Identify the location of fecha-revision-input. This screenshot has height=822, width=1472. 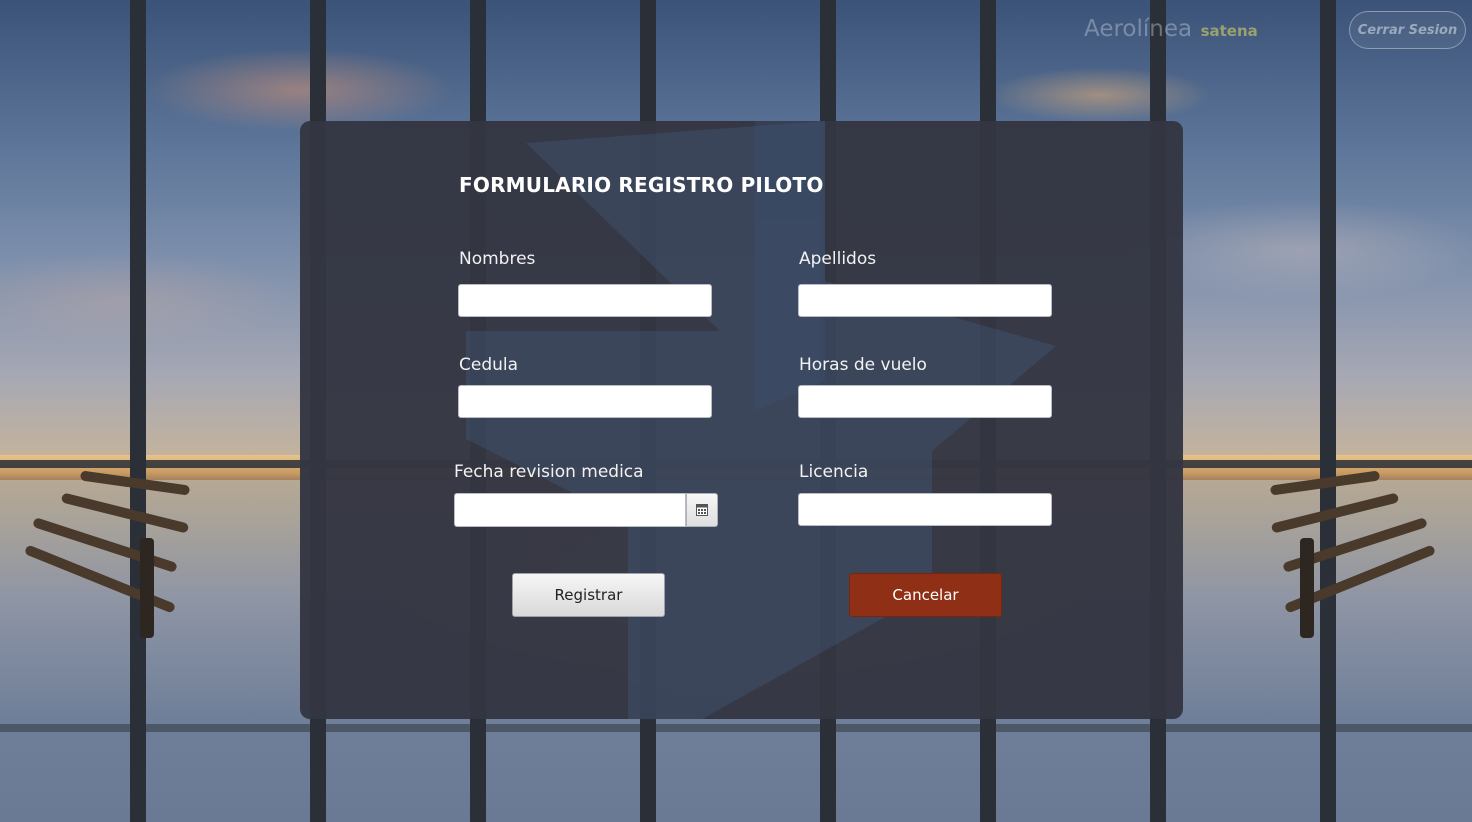
(570, 510).